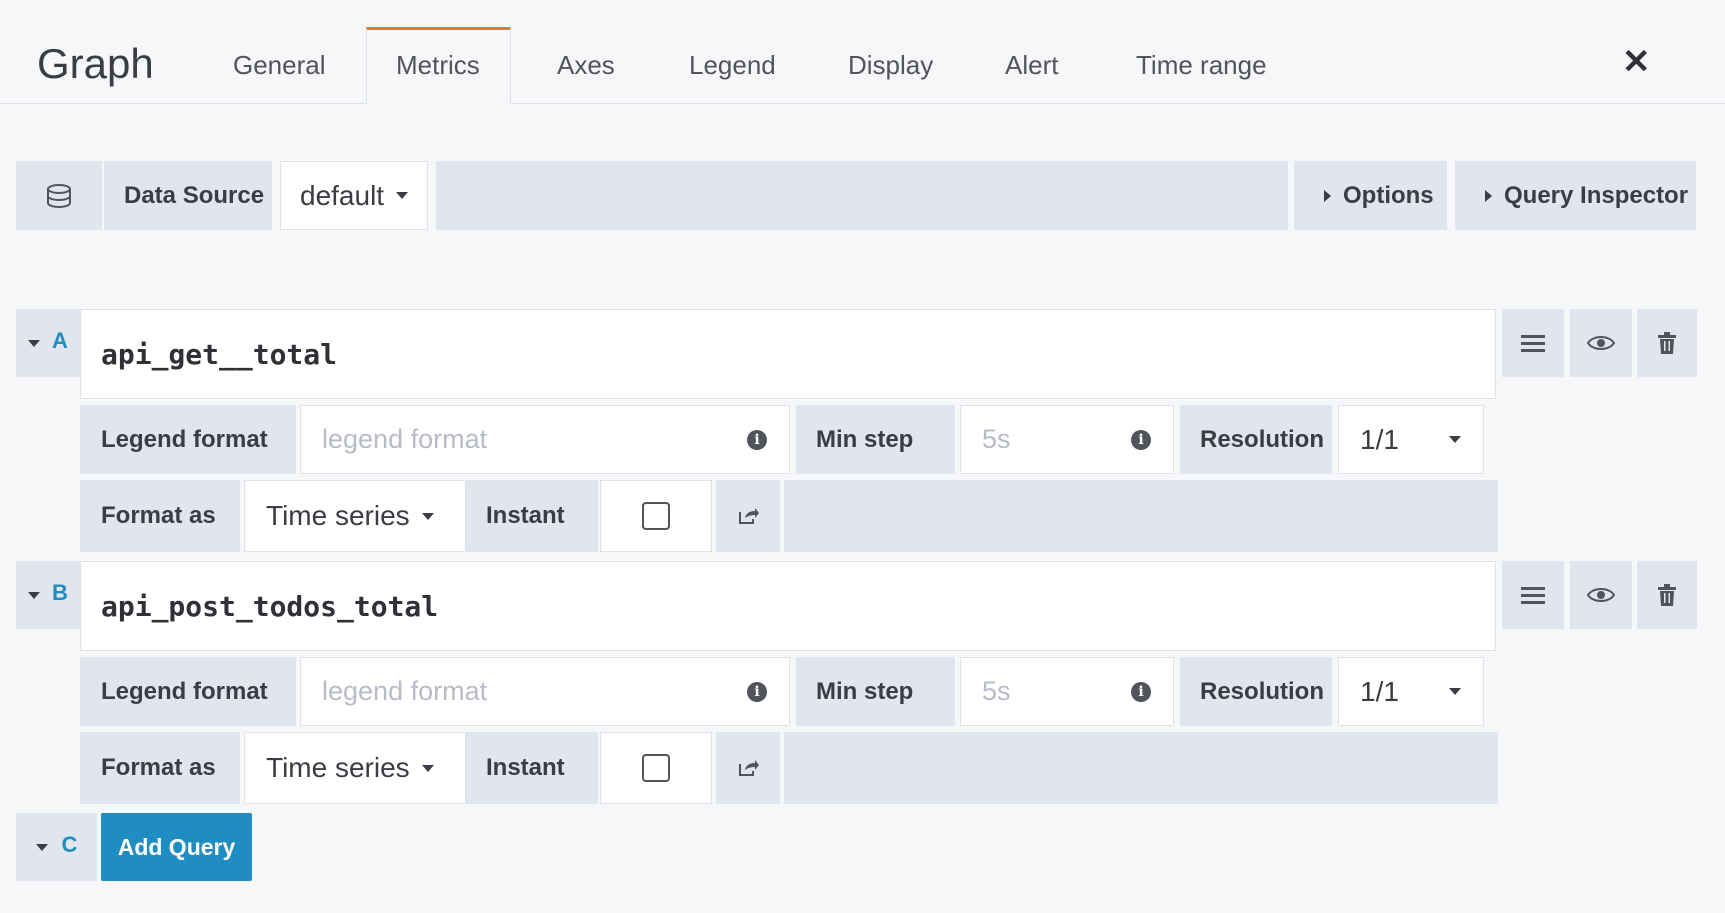 The width and height of the screenshot is (1725, 913). I want to click on tab-time-range: Time range, so click(1201, 65).